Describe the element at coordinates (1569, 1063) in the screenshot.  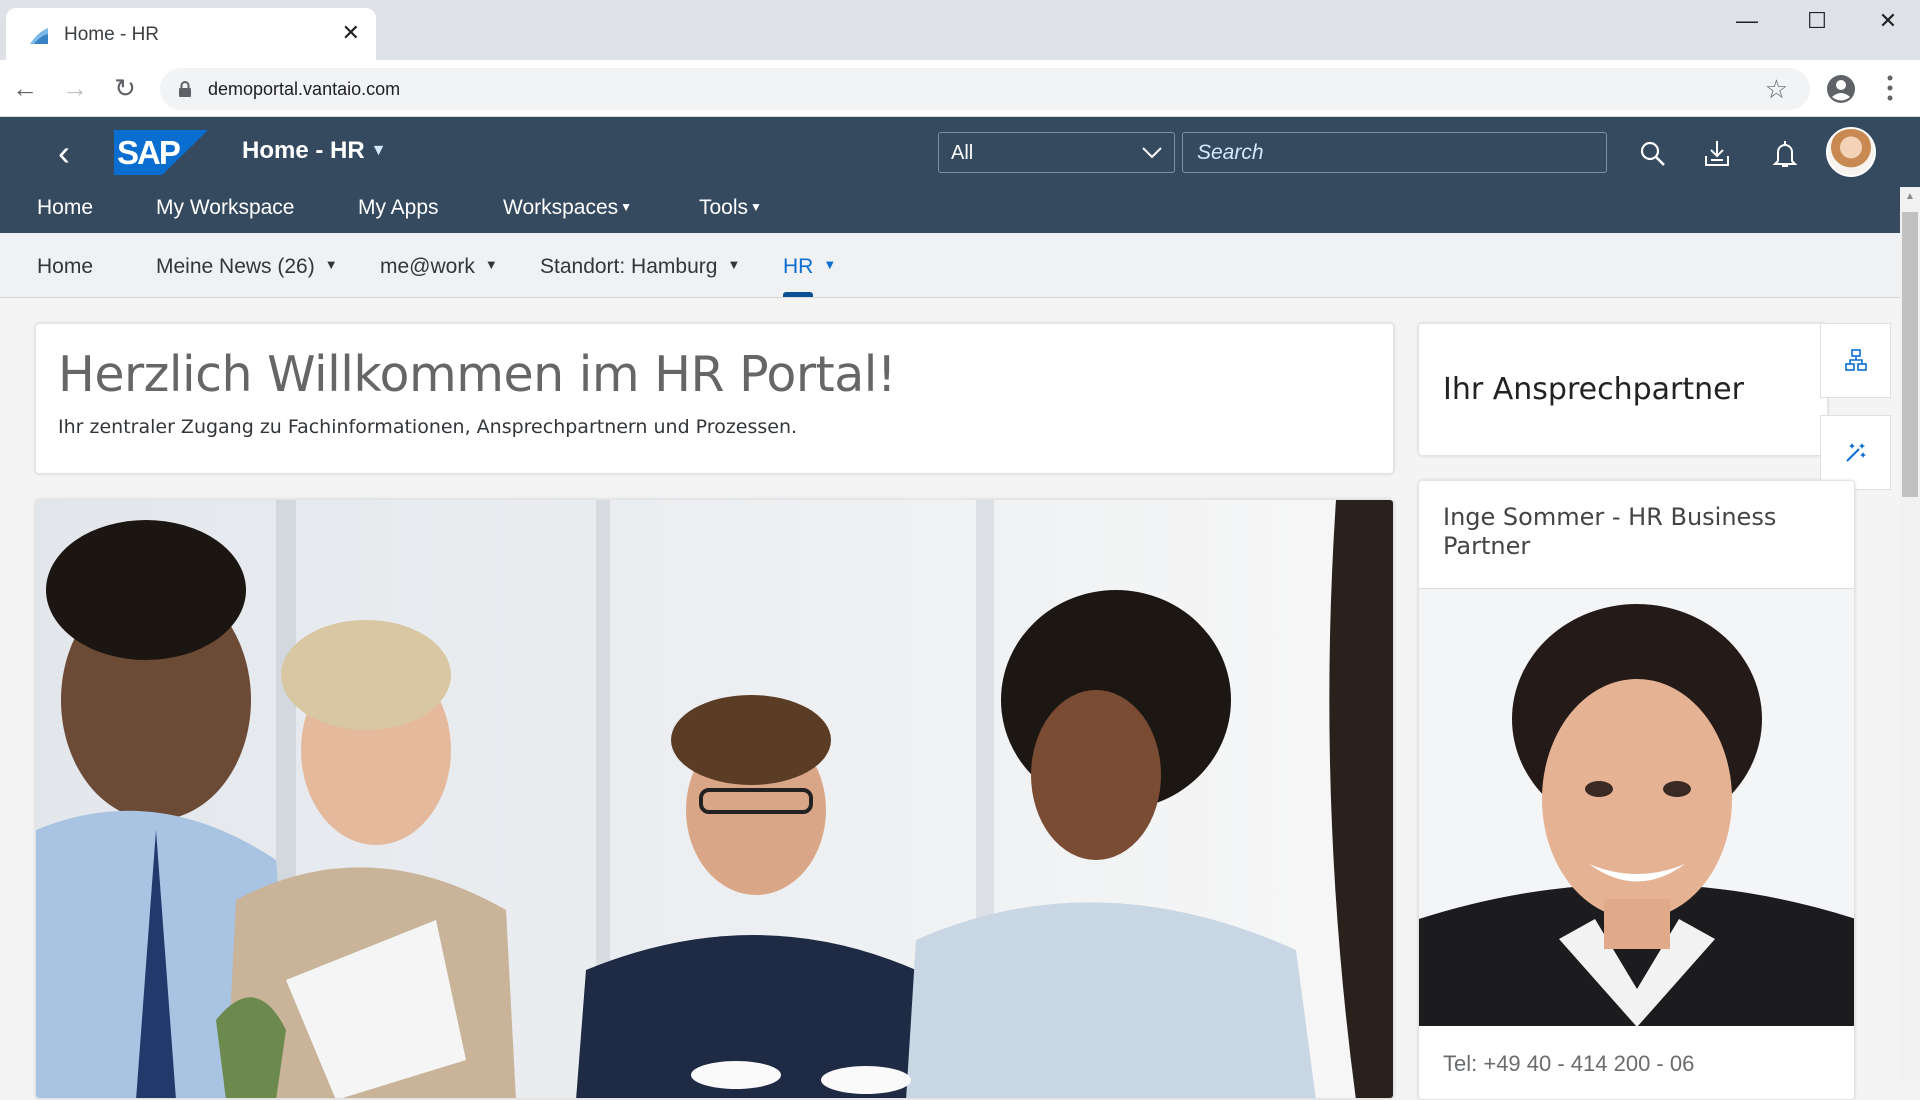
I see `contact-phone: Tel: +49 40 - 414 200 - 06` at that location.